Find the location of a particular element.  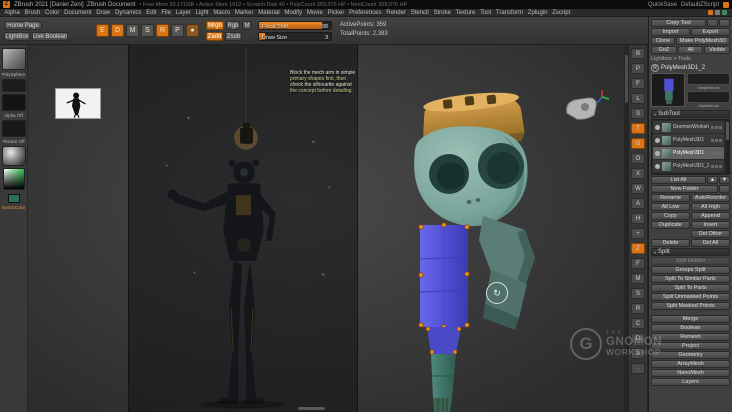

menu-item: Alpha is located at coordinates (12, 13).